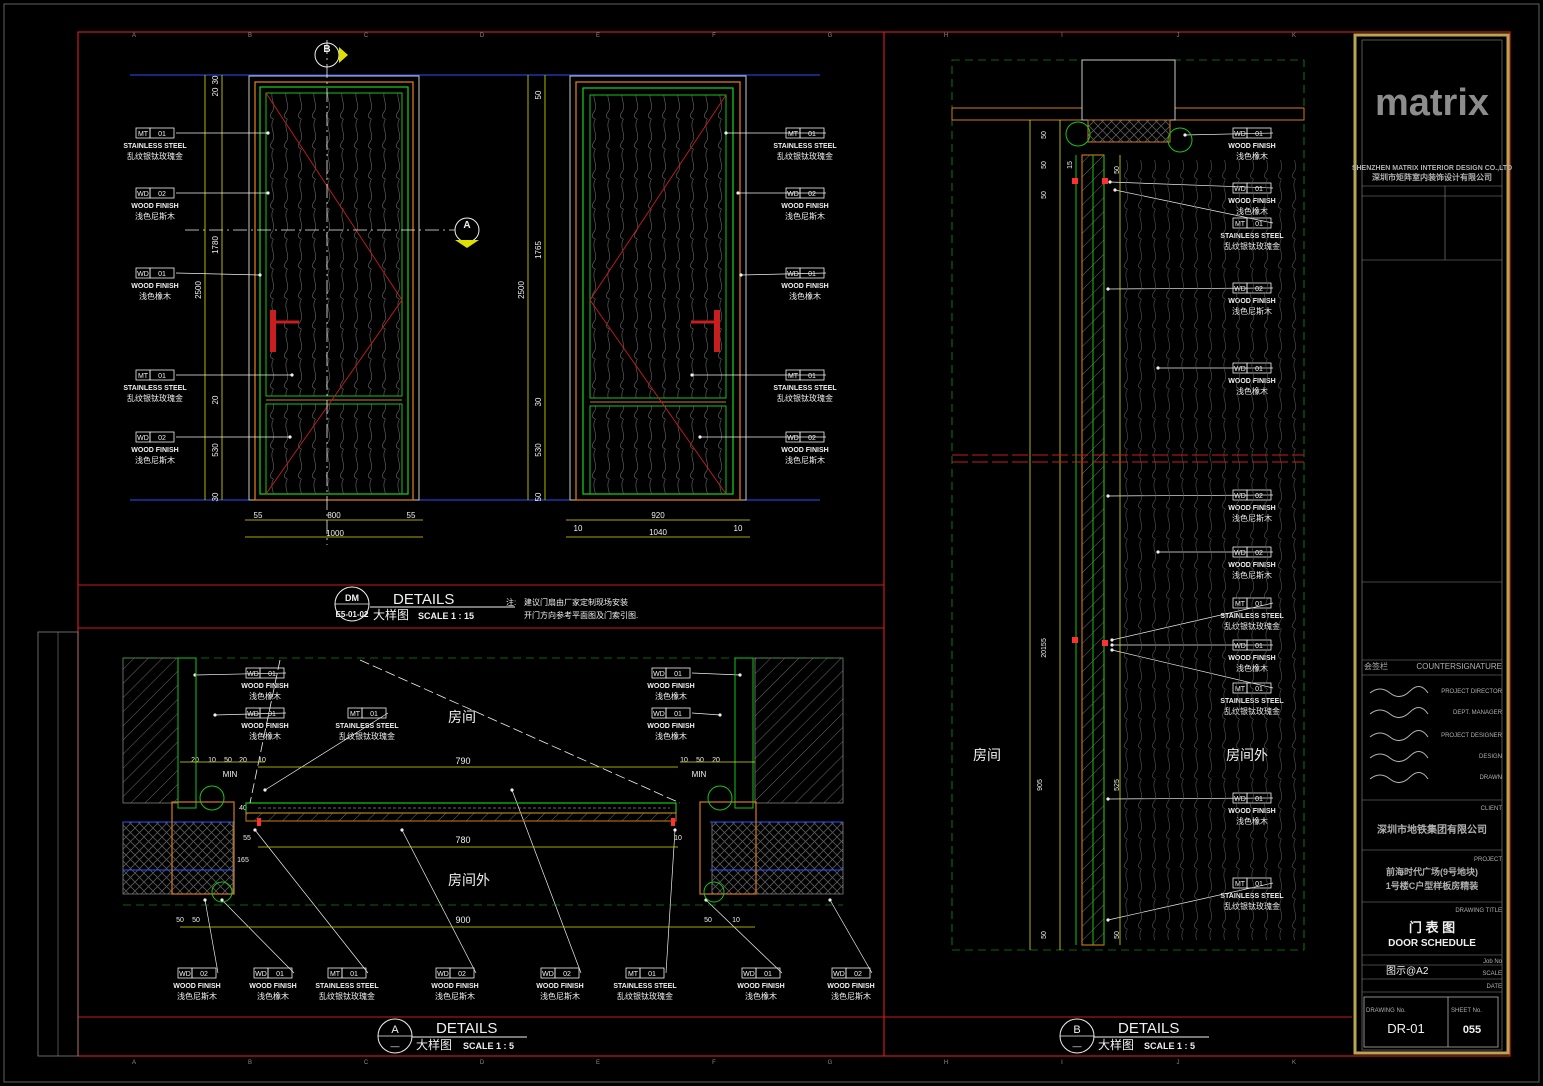 The width and height of the screenshot is (1543, 1086). What do you see at coordinates (521, 290) in the screenshot?
I see `dimension-label: 2500` at bounding box center [521, 290].